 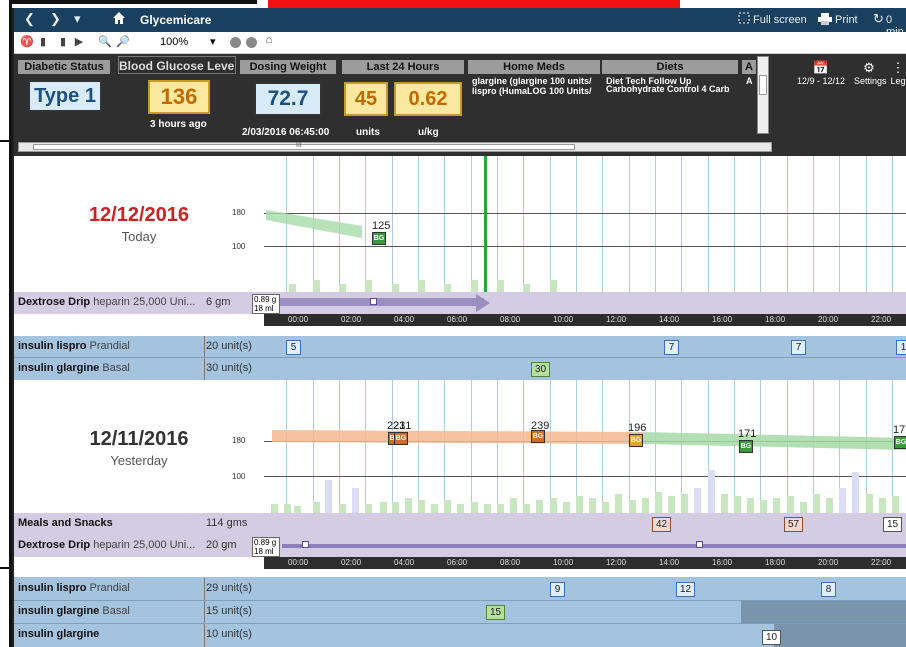 I want to click on yesterday-dextrose-rate: 0.89 g 18 ml, so click(x=266, y=547).